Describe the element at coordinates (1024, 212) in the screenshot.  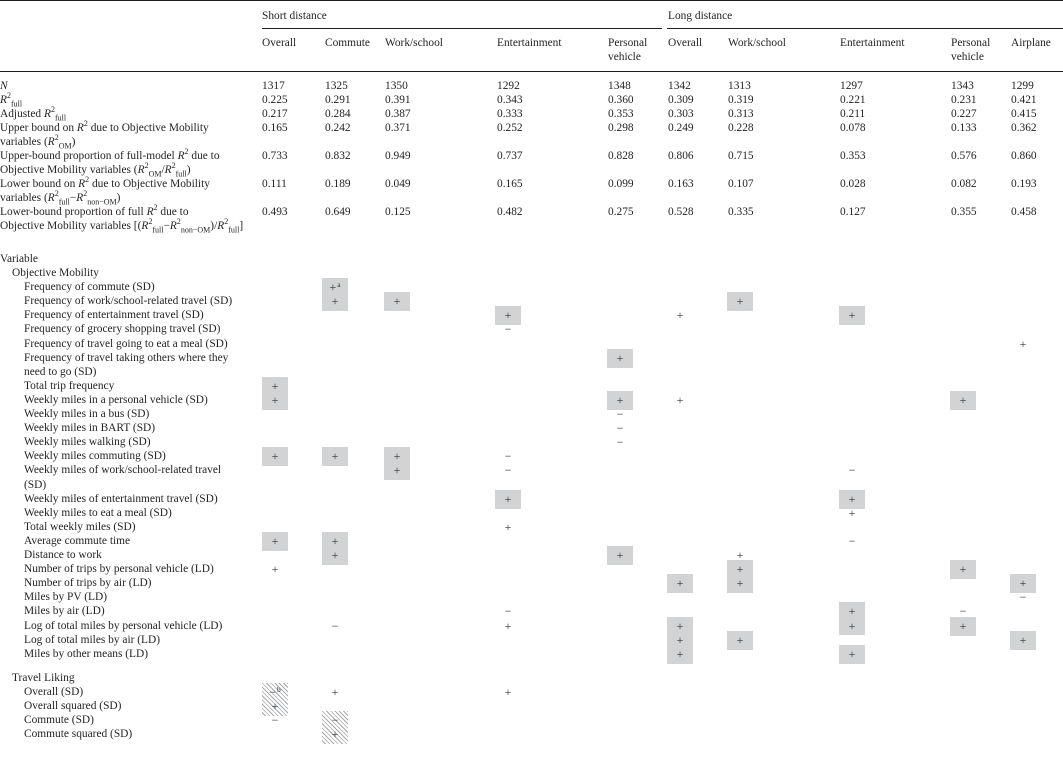
I see `stat-value: 0.458` at that location.